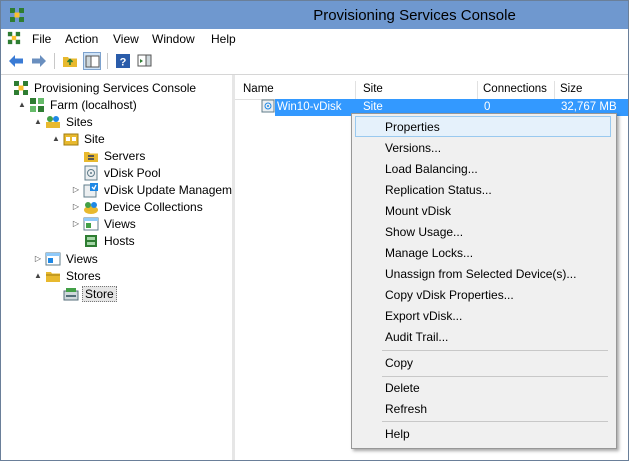 The image size is (629, 461). Describe the element at coordinates (314, 39) in the screenshot. I see `menu-bar: File Action View Window Help` at that location.